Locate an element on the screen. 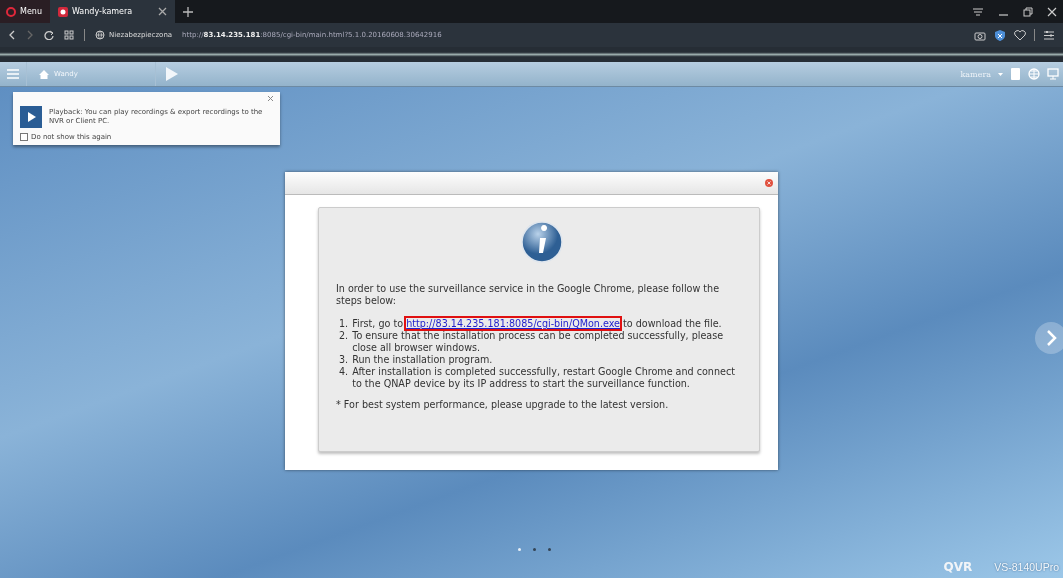  grid-icon is located at coordinates (69, 35).